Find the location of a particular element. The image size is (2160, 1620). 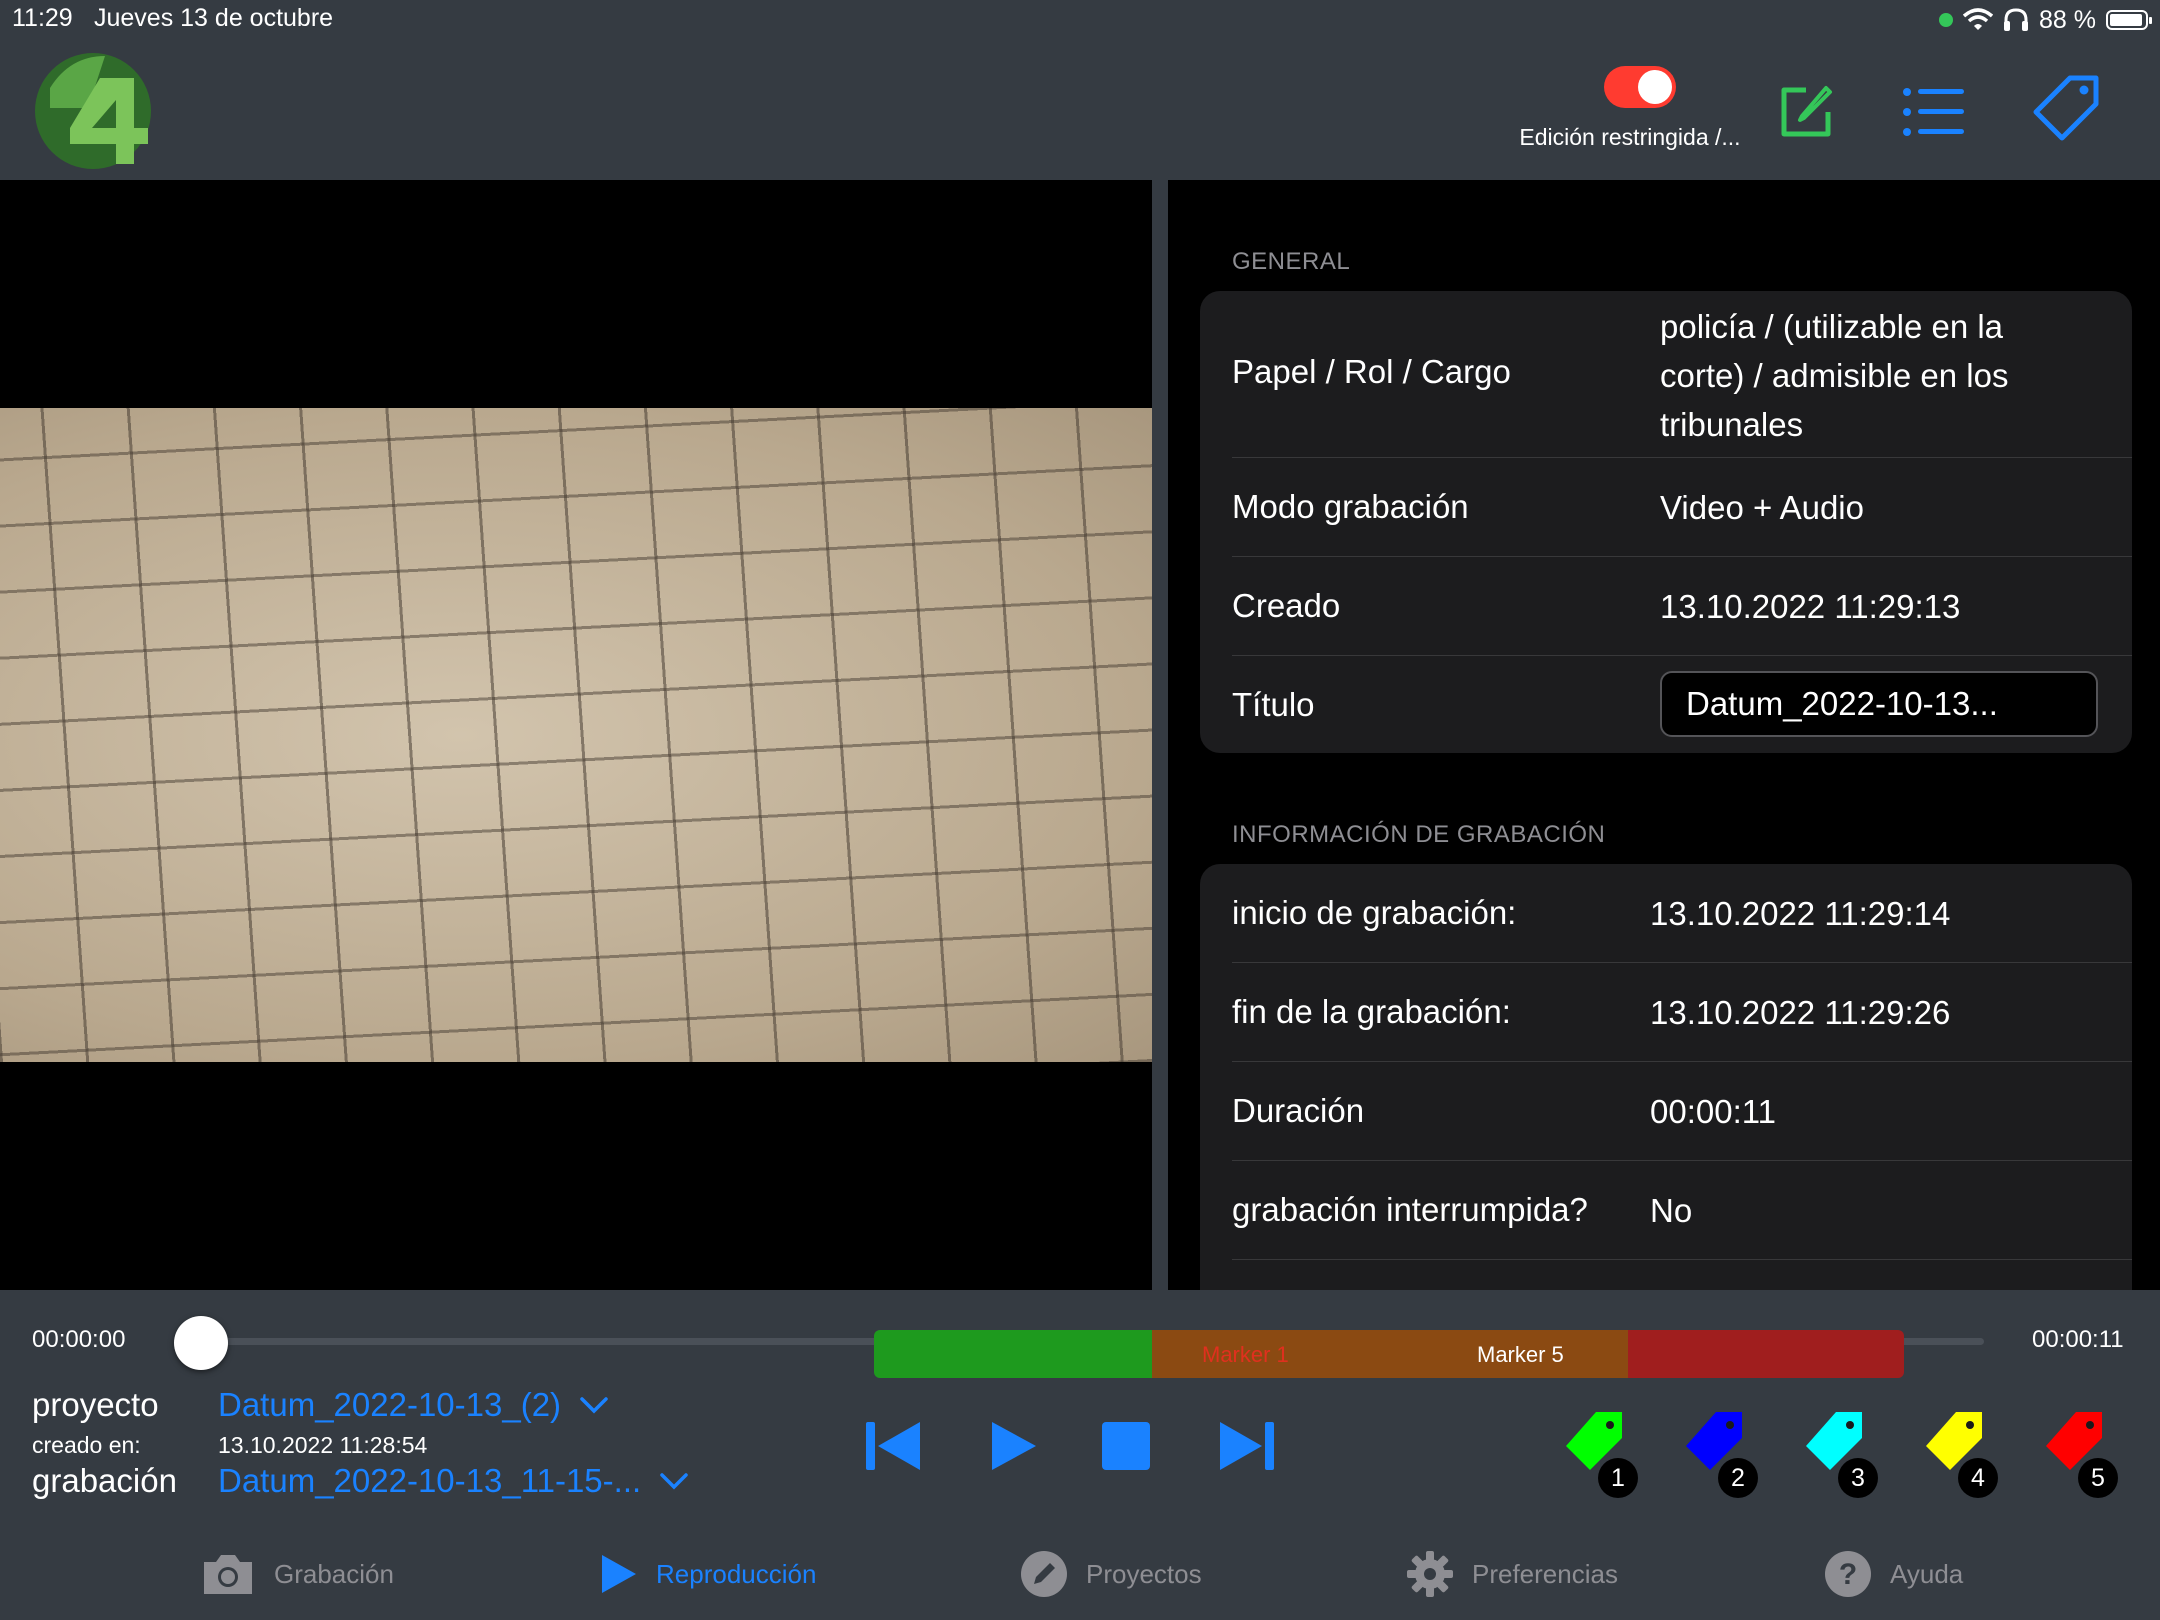

gear-icon is located at coordinates (1430, 1574).